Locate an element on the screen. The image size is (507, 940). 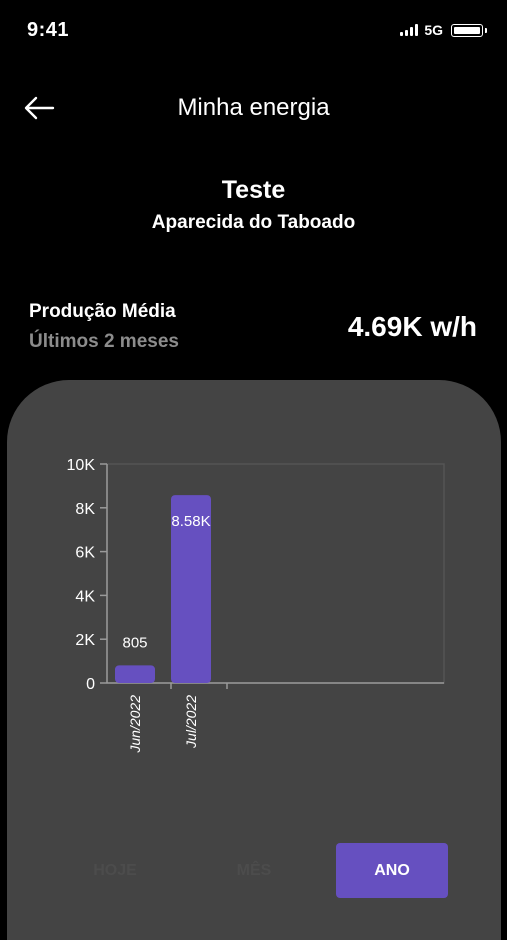
tab-mes: MÊS is located at coordinates (254, 870).